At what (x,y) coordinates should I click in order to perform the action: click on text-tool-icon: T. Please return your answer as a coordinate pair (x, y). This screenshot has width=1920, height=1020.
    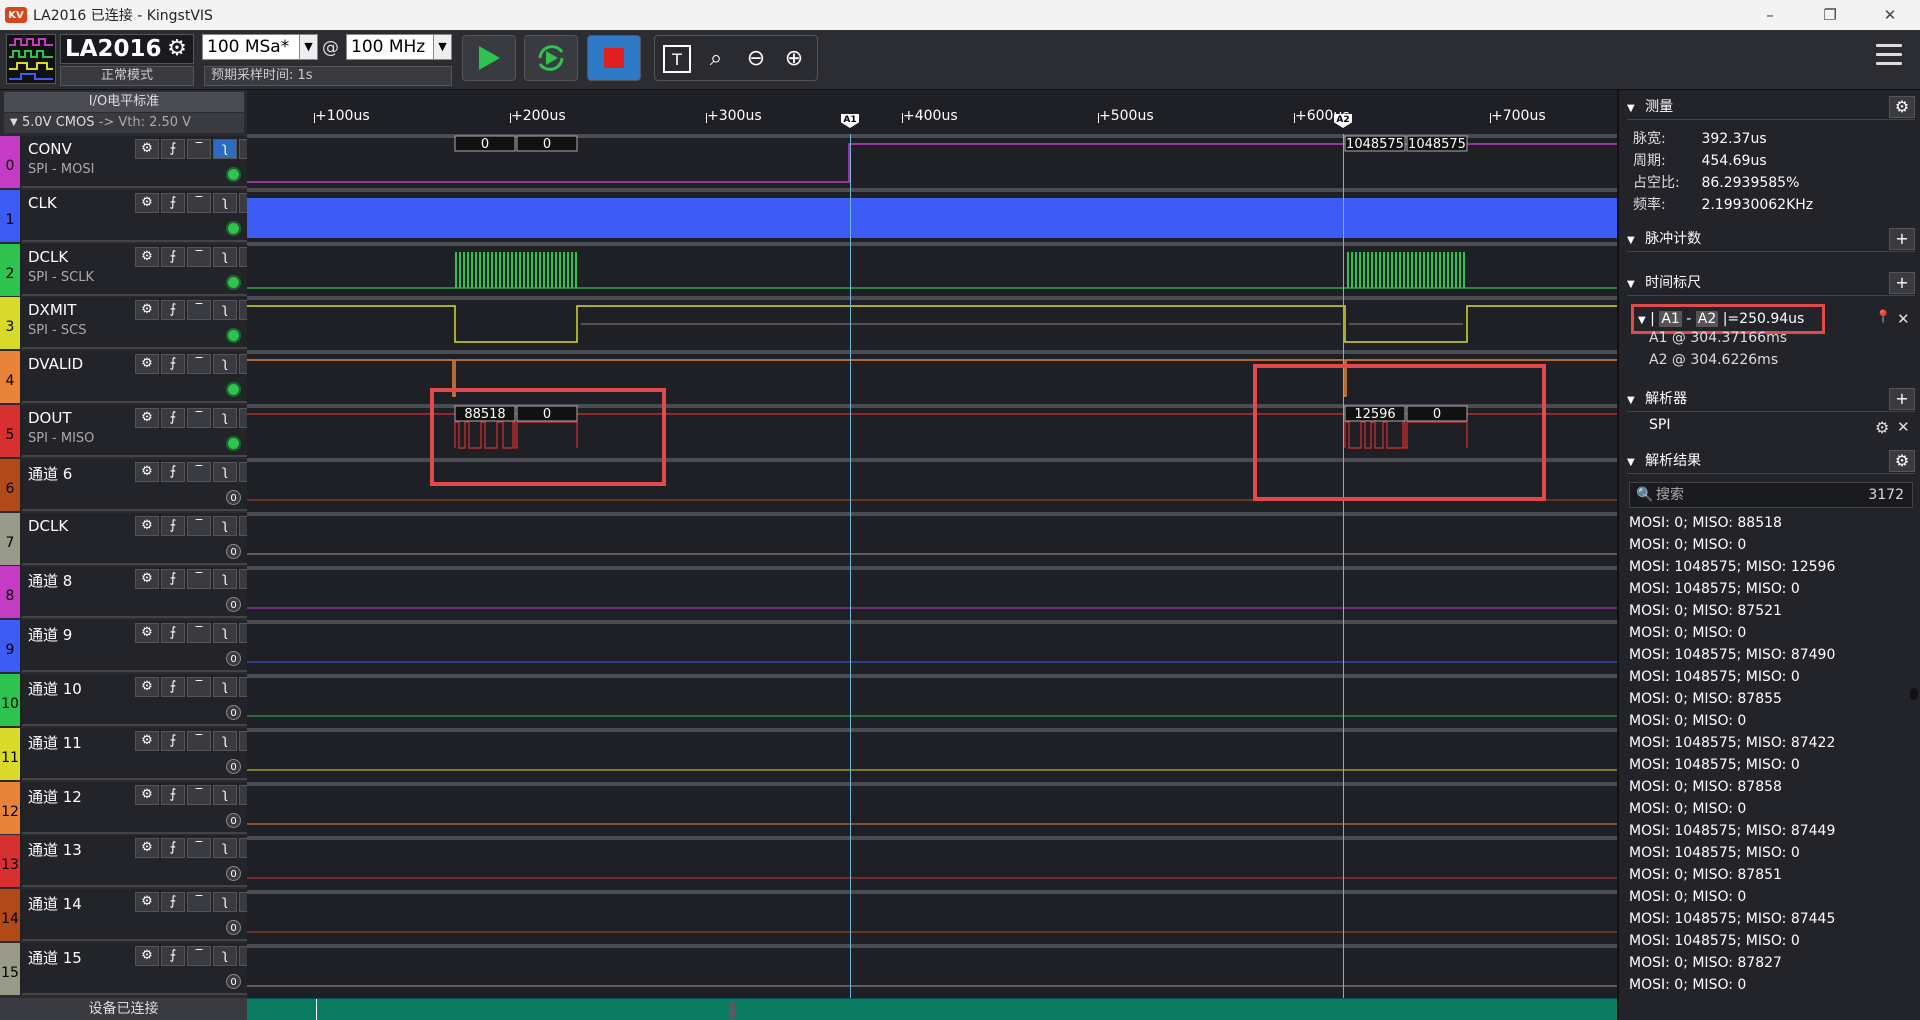
    Looking at the image, I should click on (677, 59).